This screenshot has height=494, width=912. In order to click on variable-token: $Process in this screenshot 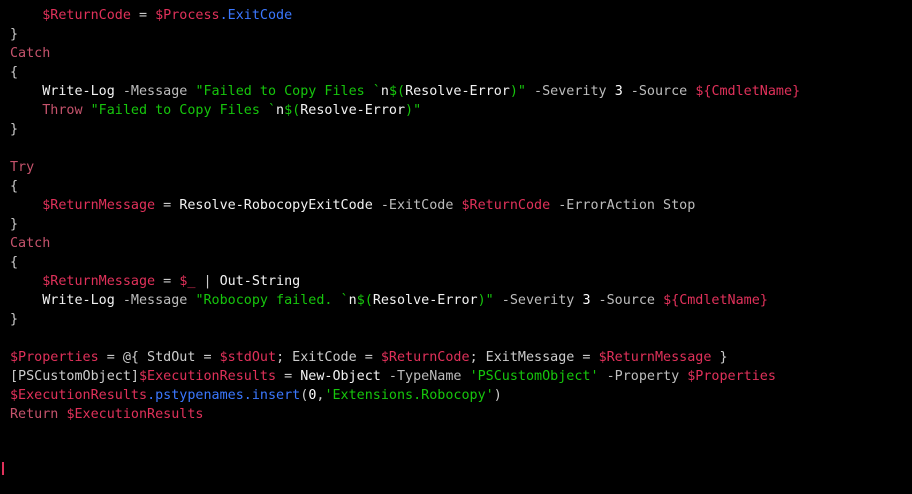, I will do `click(187, 15)`.